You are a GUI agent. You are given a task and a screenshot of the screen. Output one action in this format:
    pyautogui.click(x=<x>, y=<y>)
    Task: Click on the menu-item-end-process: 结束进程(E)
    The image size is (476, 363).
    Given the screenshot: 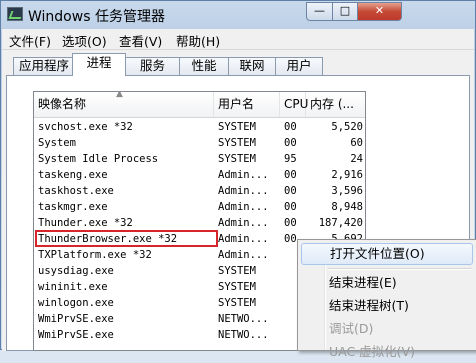 What is the action you would take?
    pyautogui.click(x=387, y=283)
    